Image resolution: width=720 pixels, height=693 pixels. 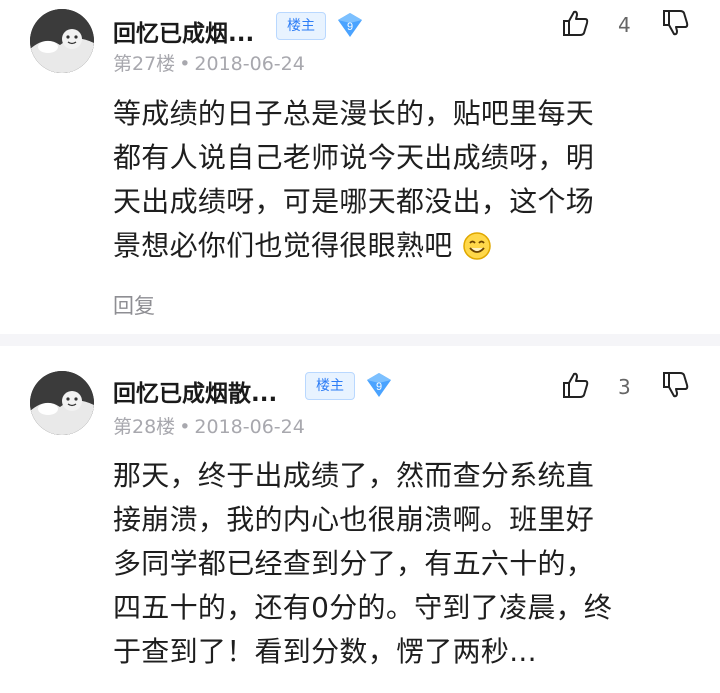 What do you see at coordinates (363, 607) in the screenshot?
I see `content-line: 四五十的，还有0分的。守到了凌晨，终` at bounding box center [363, 607].